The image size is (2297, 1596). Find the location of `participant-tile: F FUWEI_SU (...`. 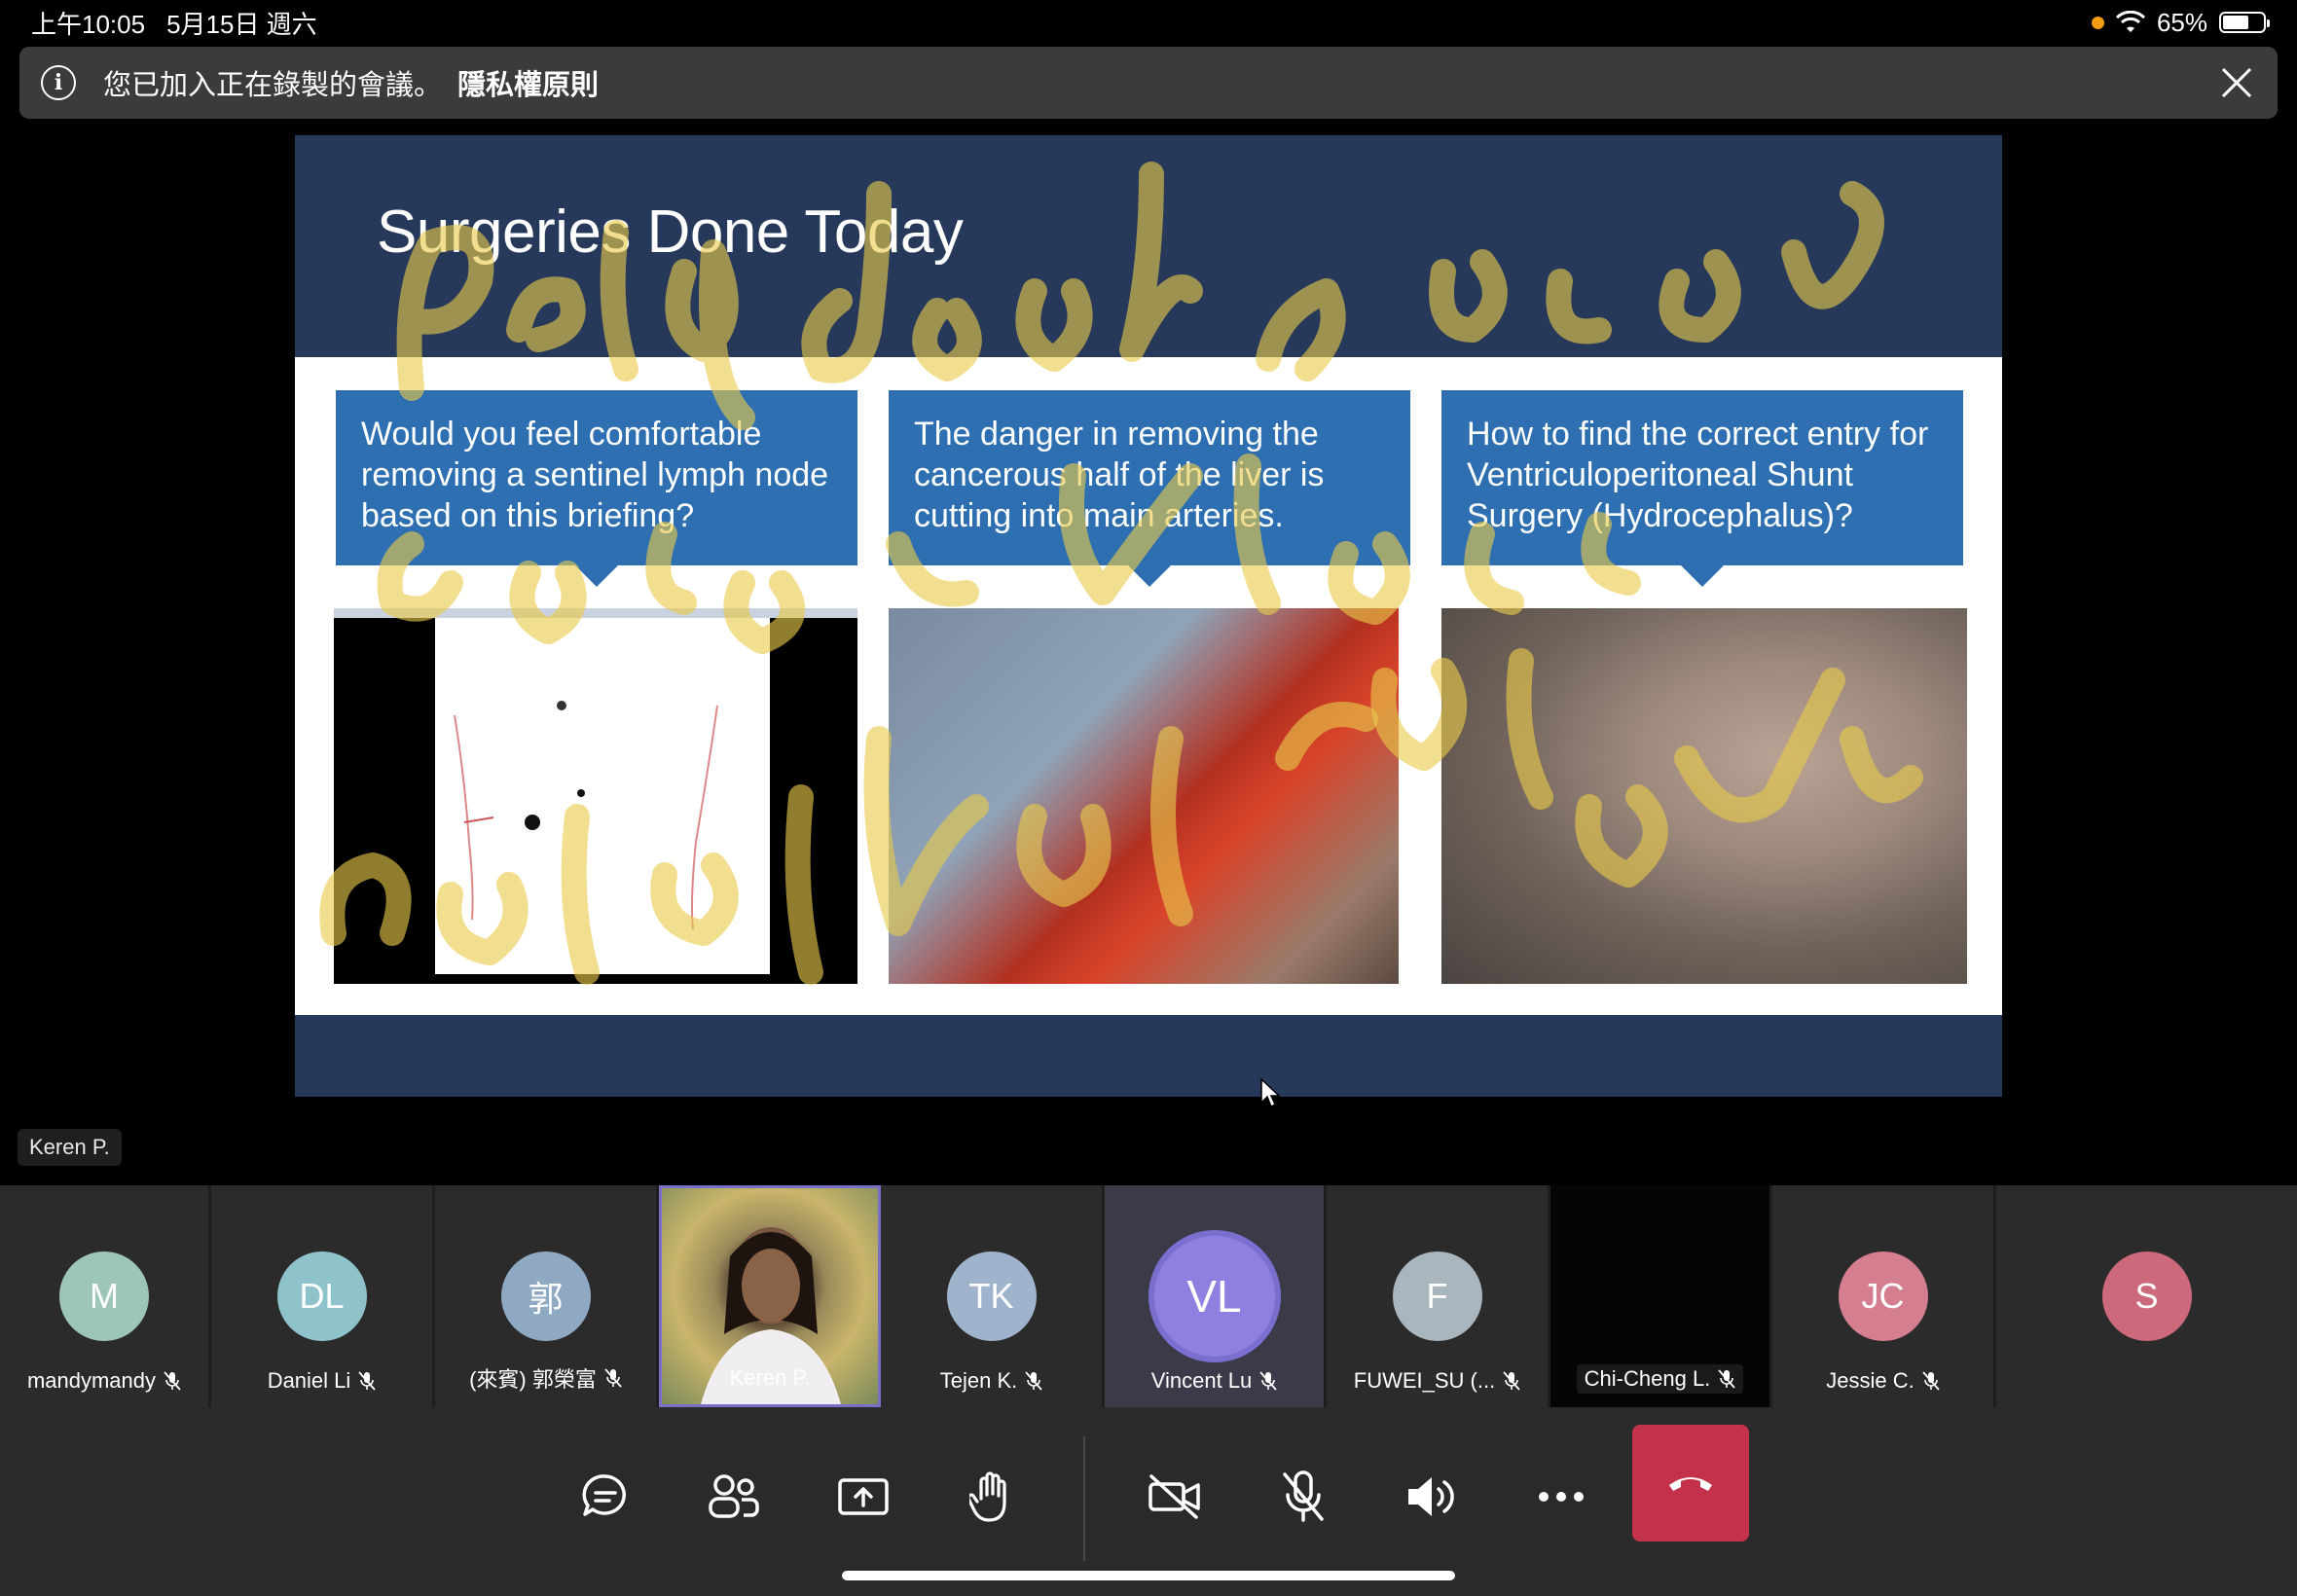

participant-tile: F FUWEI_SU (... is located at coordinates (1438, 1296).